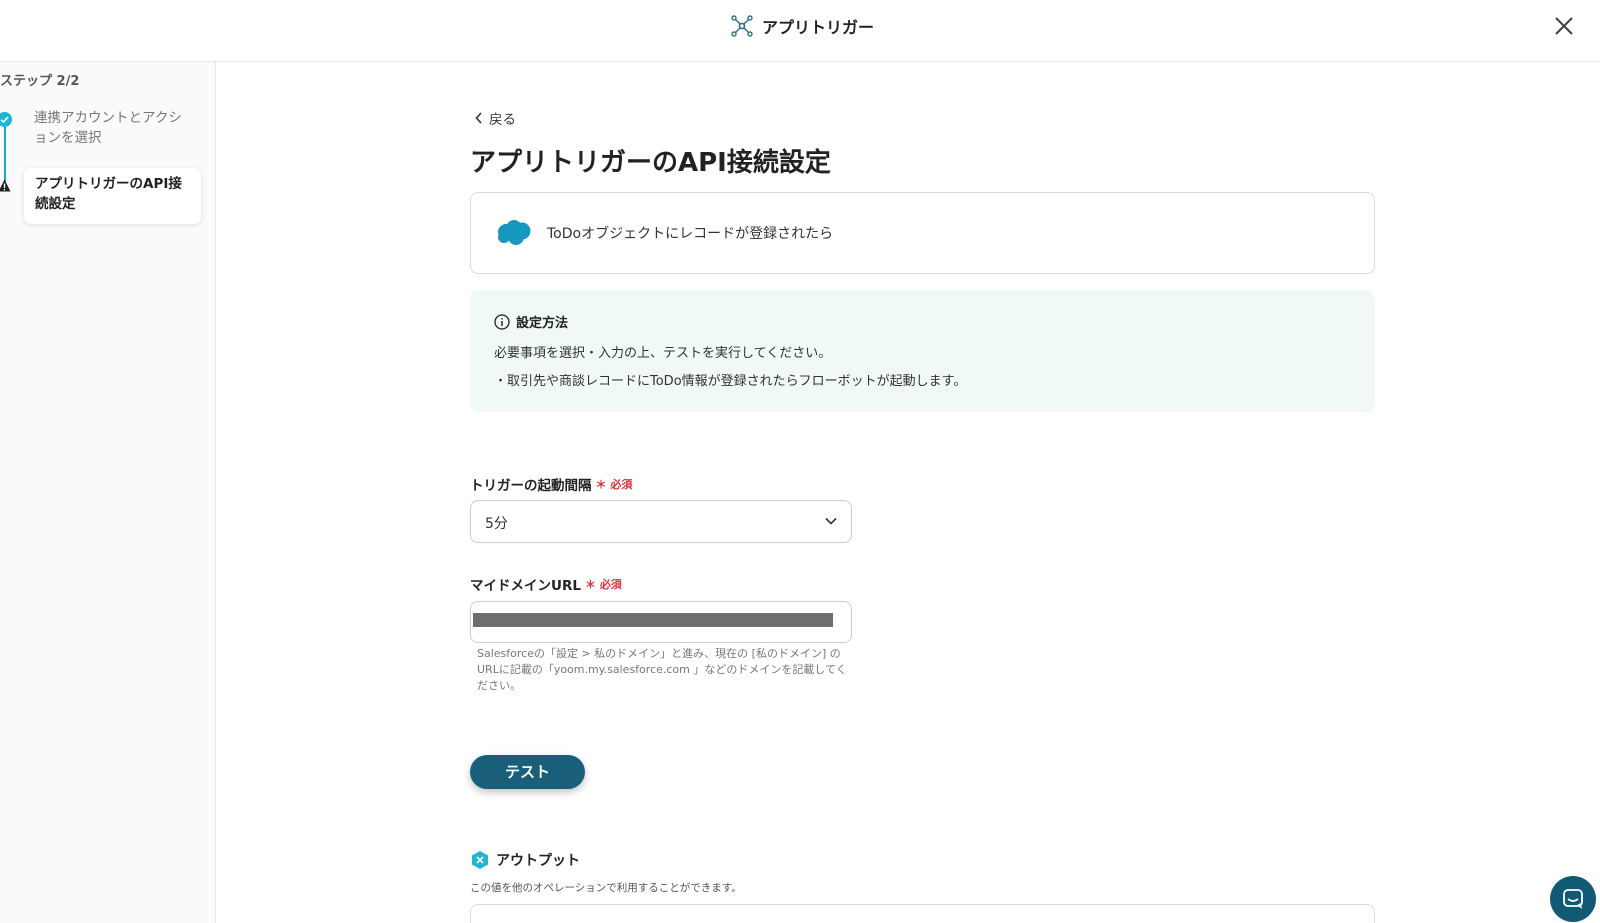  I want to click on trigger-interval-value: 5分, so click(496, 524).